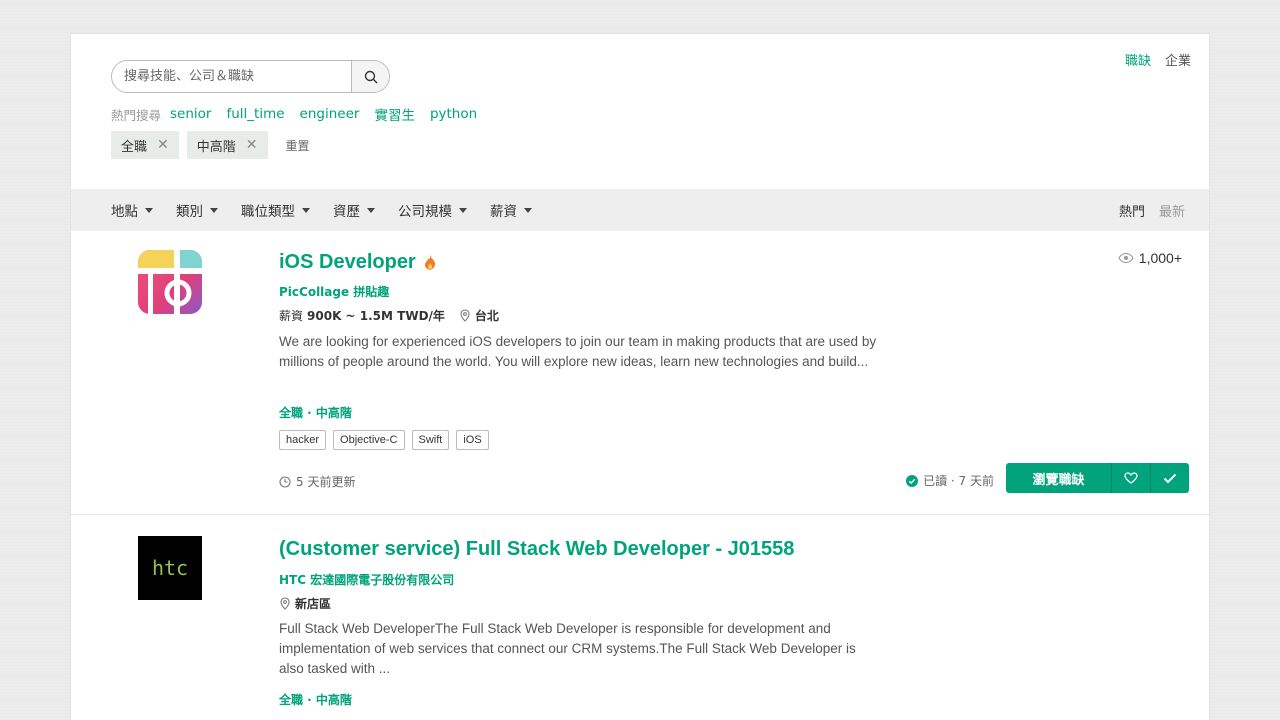  What do you see at coordinates (453, 114) in the screenshot?
I see `hot-keyword: python` at bounding box center [453, 114].